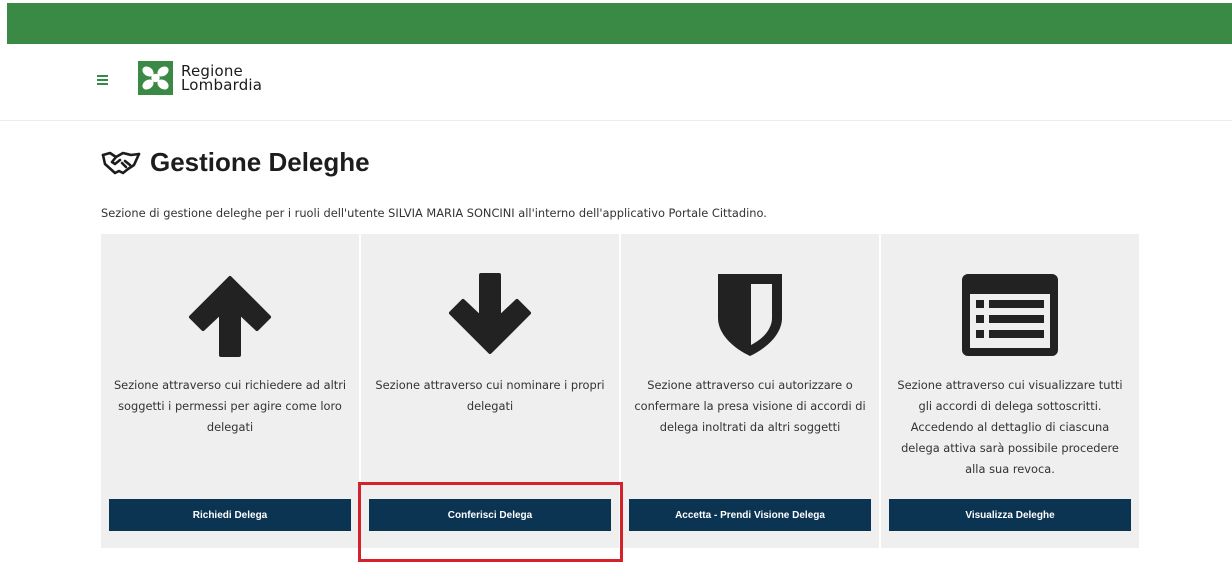  Describe the element at coordinates (1010, 515) in the screenshot. I see `visualizza-deleghe-button: Visualizza Deleghe` at that location.